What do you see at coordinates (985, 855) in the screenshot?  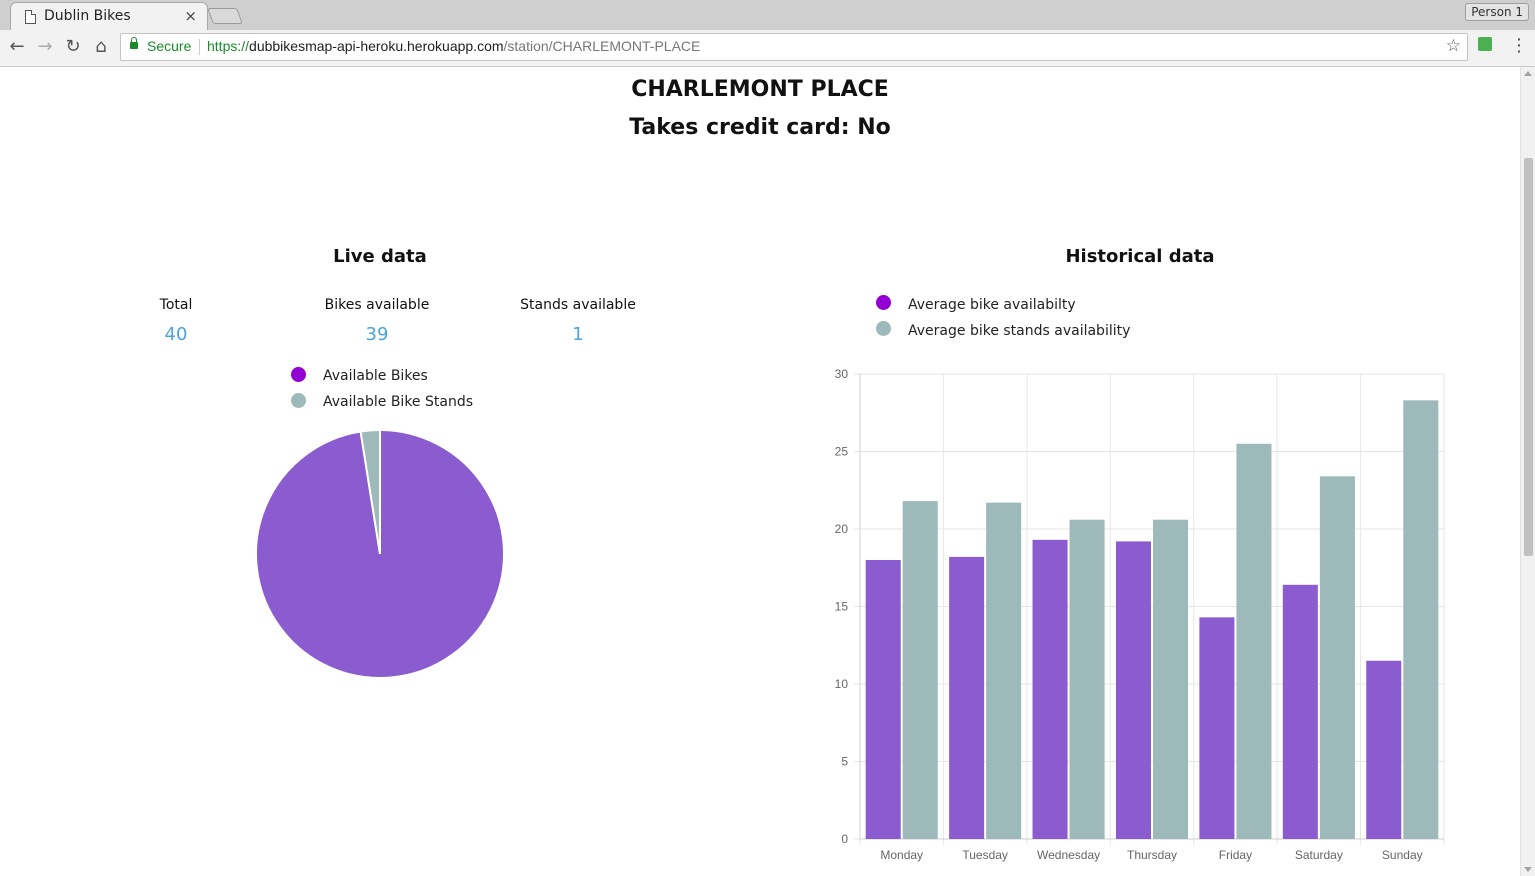 I see `x-tick-label: Tuesday` at bounding box center [985, 855].